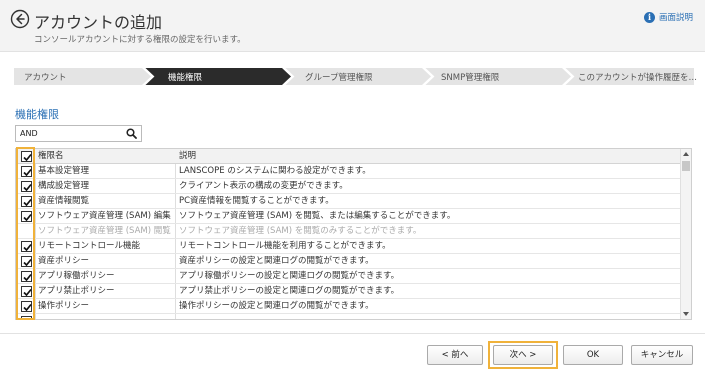 This screenshot has height=373, width=705. What do you see at coordinates (523, 355) in the screenshot?
I see `next-button-highlight` at bounding box center [523, 355].